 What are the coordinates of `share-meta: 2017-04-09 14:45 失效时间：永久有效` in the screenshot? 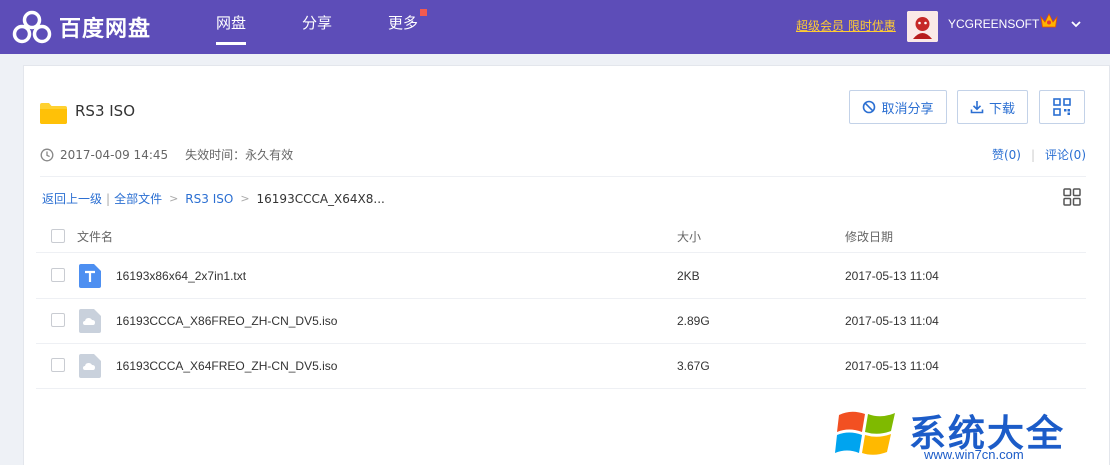 It's located at (166, 154).